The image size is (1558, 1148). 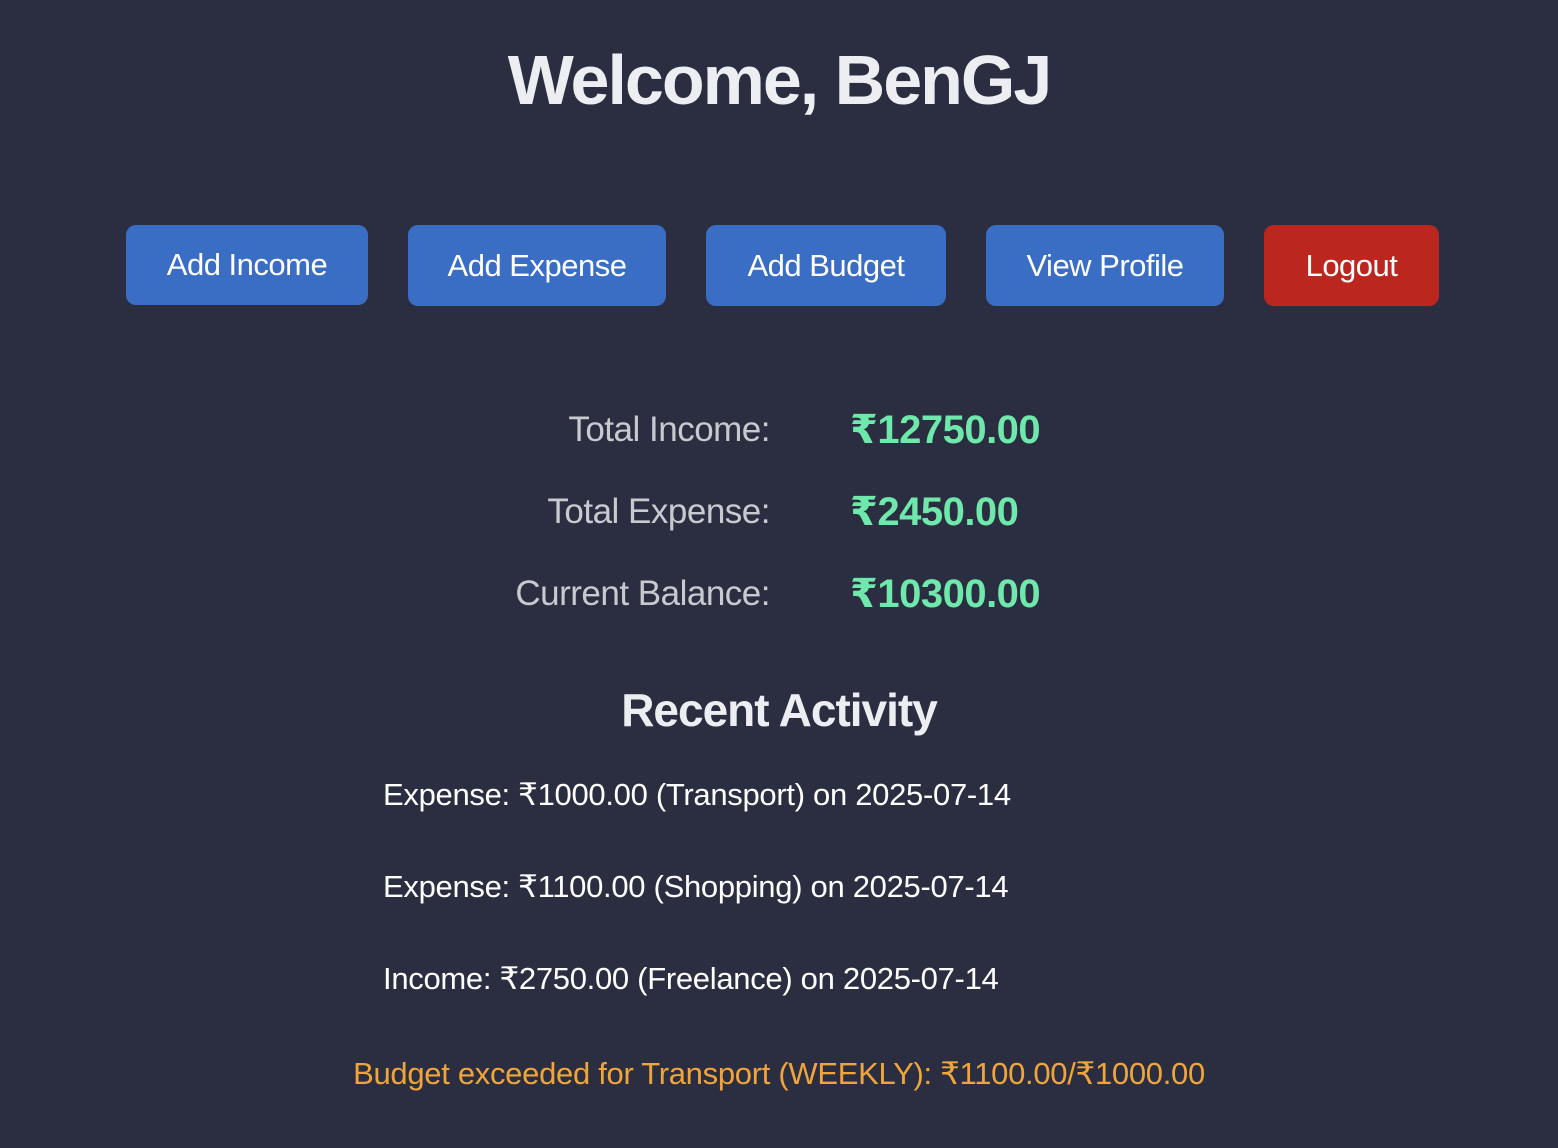 What do you see at coordinates (537, 265) in the screenshot?
I see `add-expense-button: Add Expense` at bounding box center [537, 265].